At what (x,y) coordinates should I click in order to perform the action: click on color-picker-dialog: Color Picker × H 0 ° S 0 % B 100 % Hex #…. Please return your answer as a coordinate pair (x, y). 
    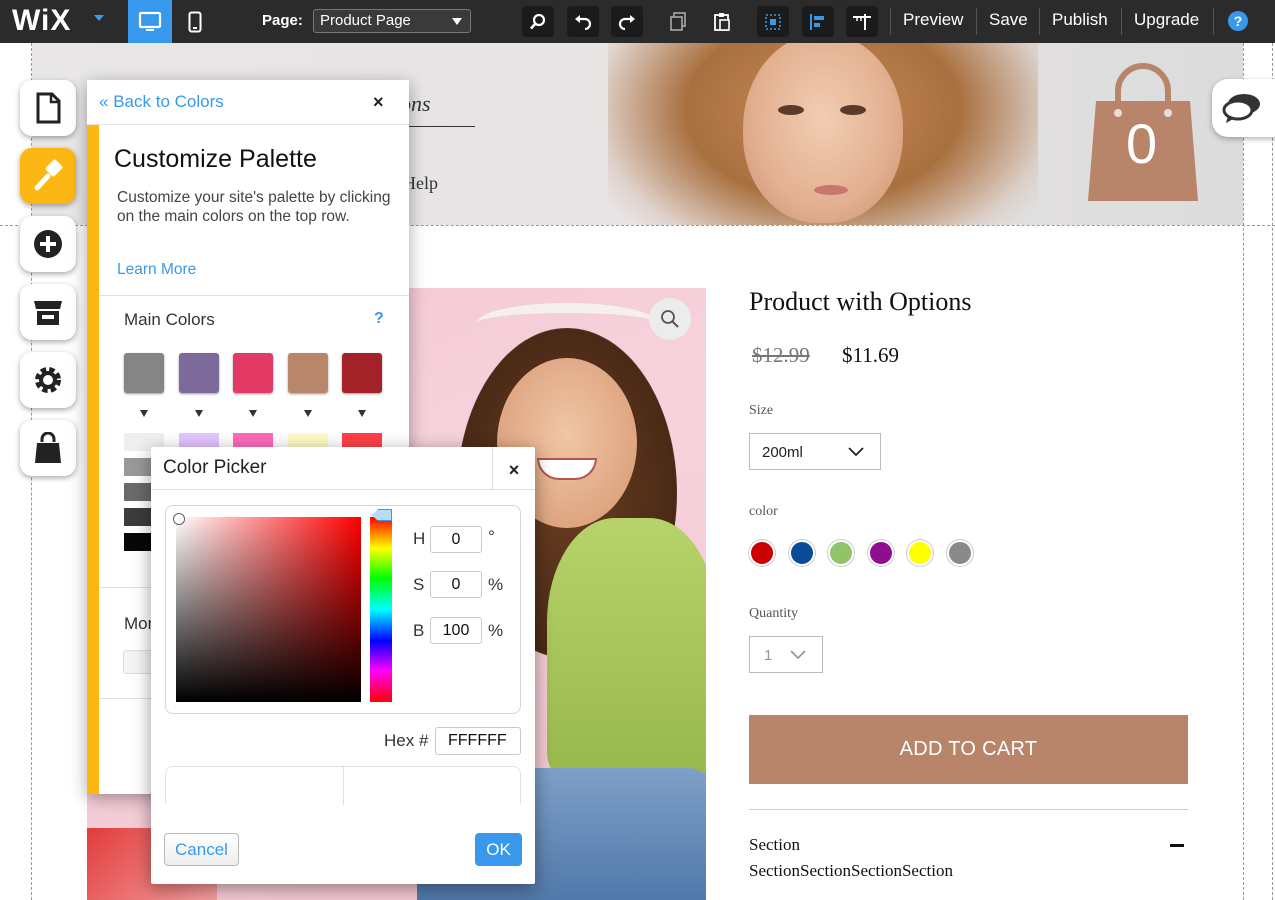
    Looking at the image, I should click on (343, 665).